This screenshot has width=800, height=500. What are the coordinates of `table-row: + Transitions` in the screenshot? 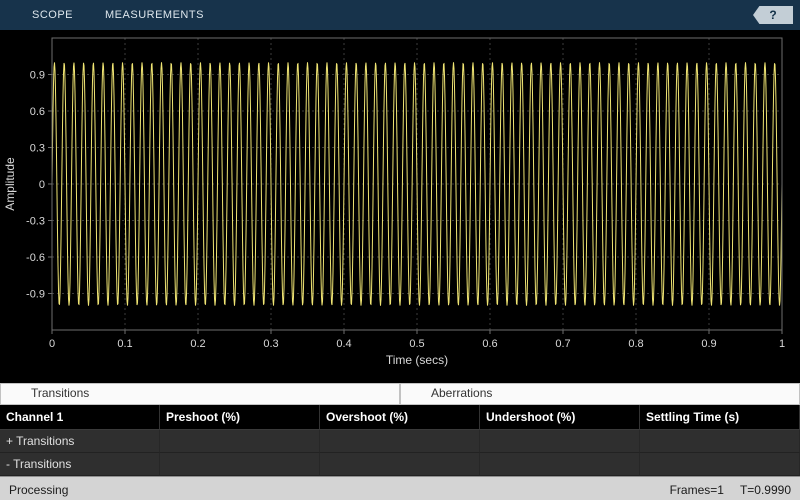 It's located at (400, 441).